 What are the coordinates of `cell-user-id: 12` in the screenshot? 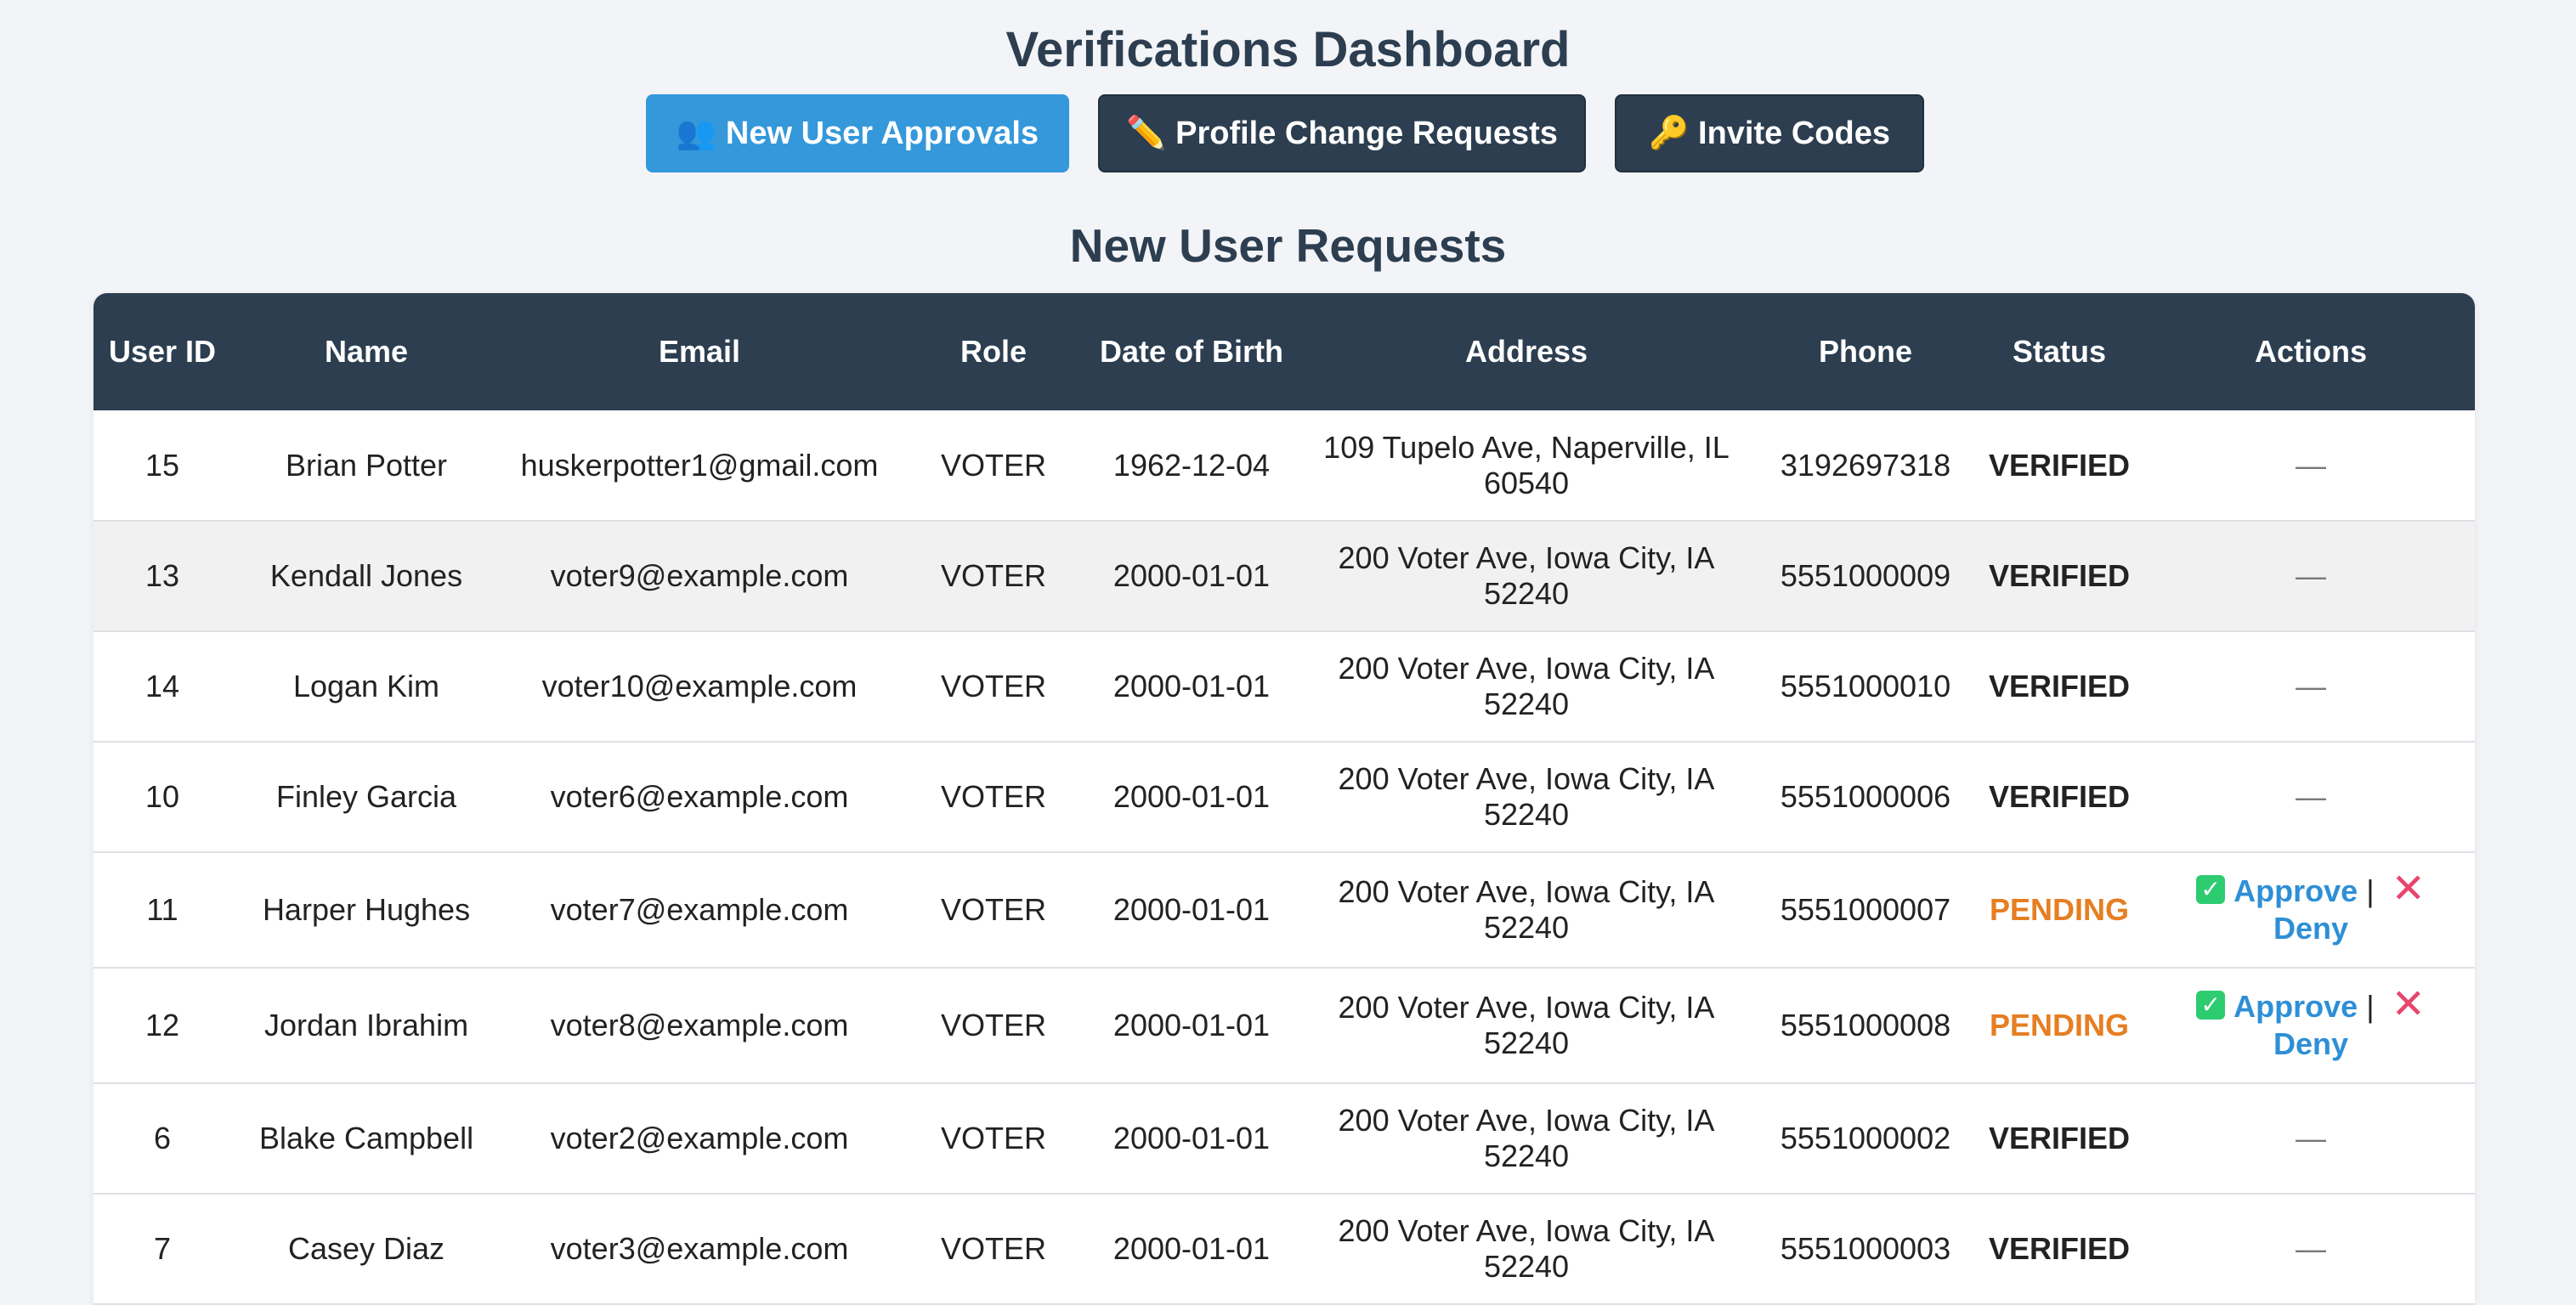 It's located at (162, 1026).